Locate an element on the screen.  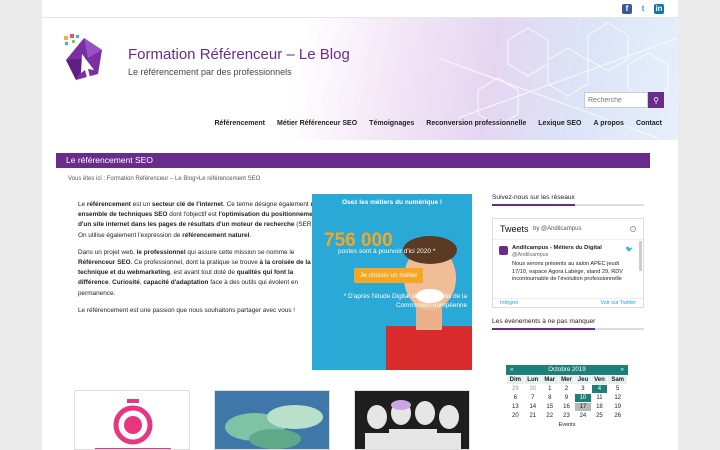
info-icon: i is located at coordinates (633, 229).